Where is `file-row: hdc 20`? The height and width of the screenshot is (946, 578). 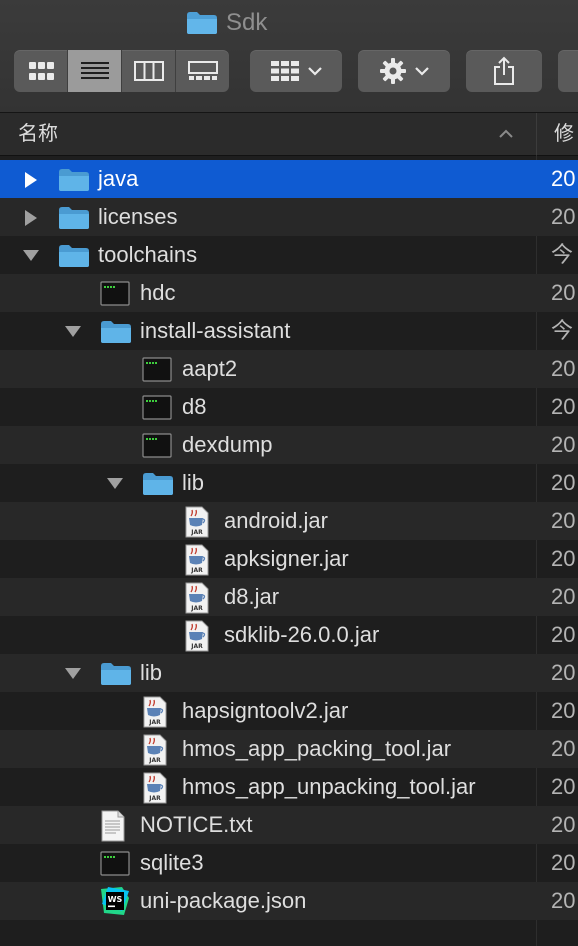 file-row: hdc 20 is located at coordinates (289, 293).